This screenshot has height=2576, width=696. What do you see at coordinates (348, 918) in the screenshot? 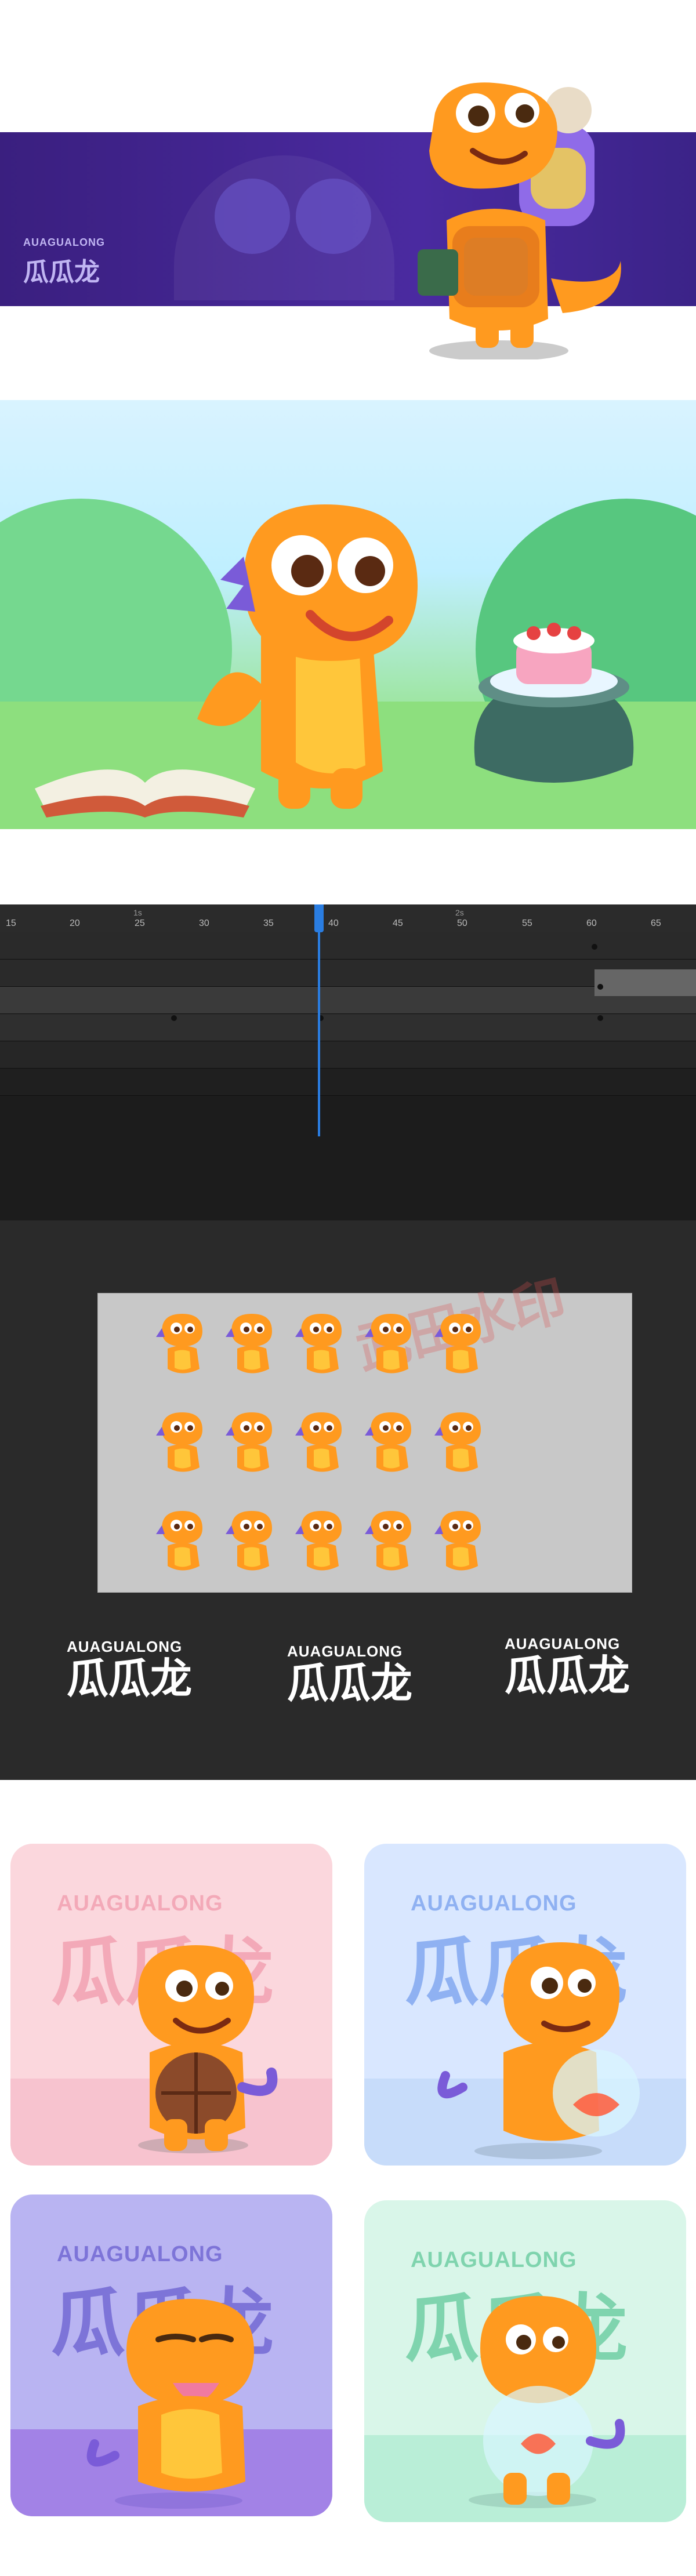
I see `timeline-ruler: 1s 2s 15 20 25 30 35 40 45 50 55 60 65` at bounding box center [348, 918].